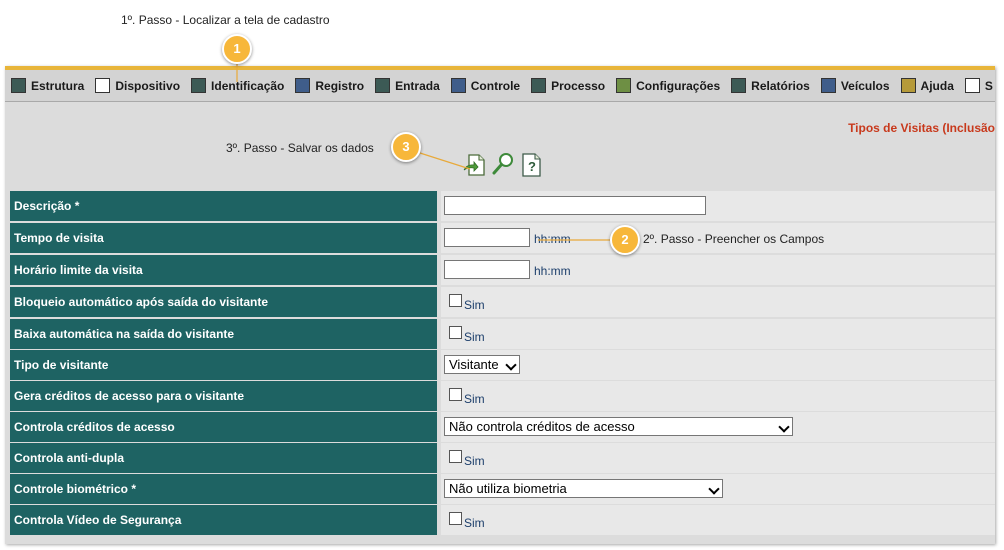 This screenshot has width=1004, height=550. What do you see at coordinates (423, 150) in the screenshot?
I see `annotation-connectors` at bounding box center [423, 150].